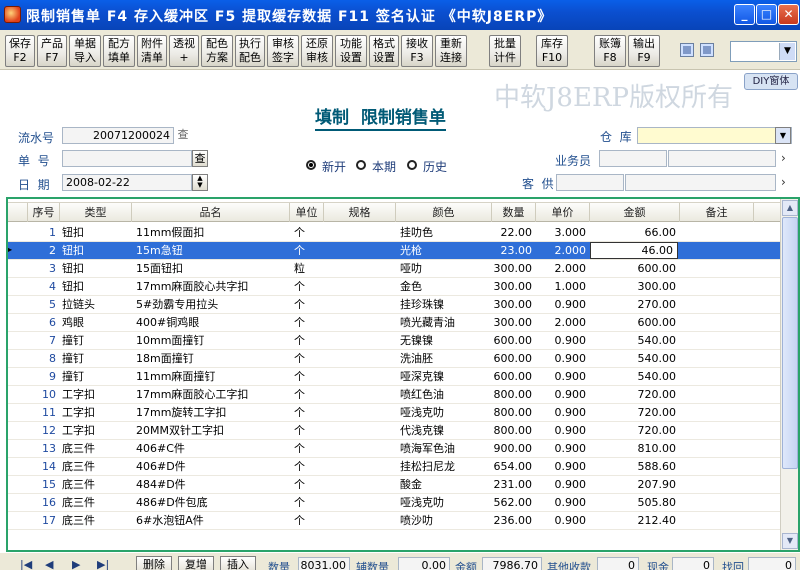 This screenshot has width=800, height=570. What do you see at coordinates (44, 430) in the screenshot?
I see `cell-idx: 12` at bounding box center [44, 430].